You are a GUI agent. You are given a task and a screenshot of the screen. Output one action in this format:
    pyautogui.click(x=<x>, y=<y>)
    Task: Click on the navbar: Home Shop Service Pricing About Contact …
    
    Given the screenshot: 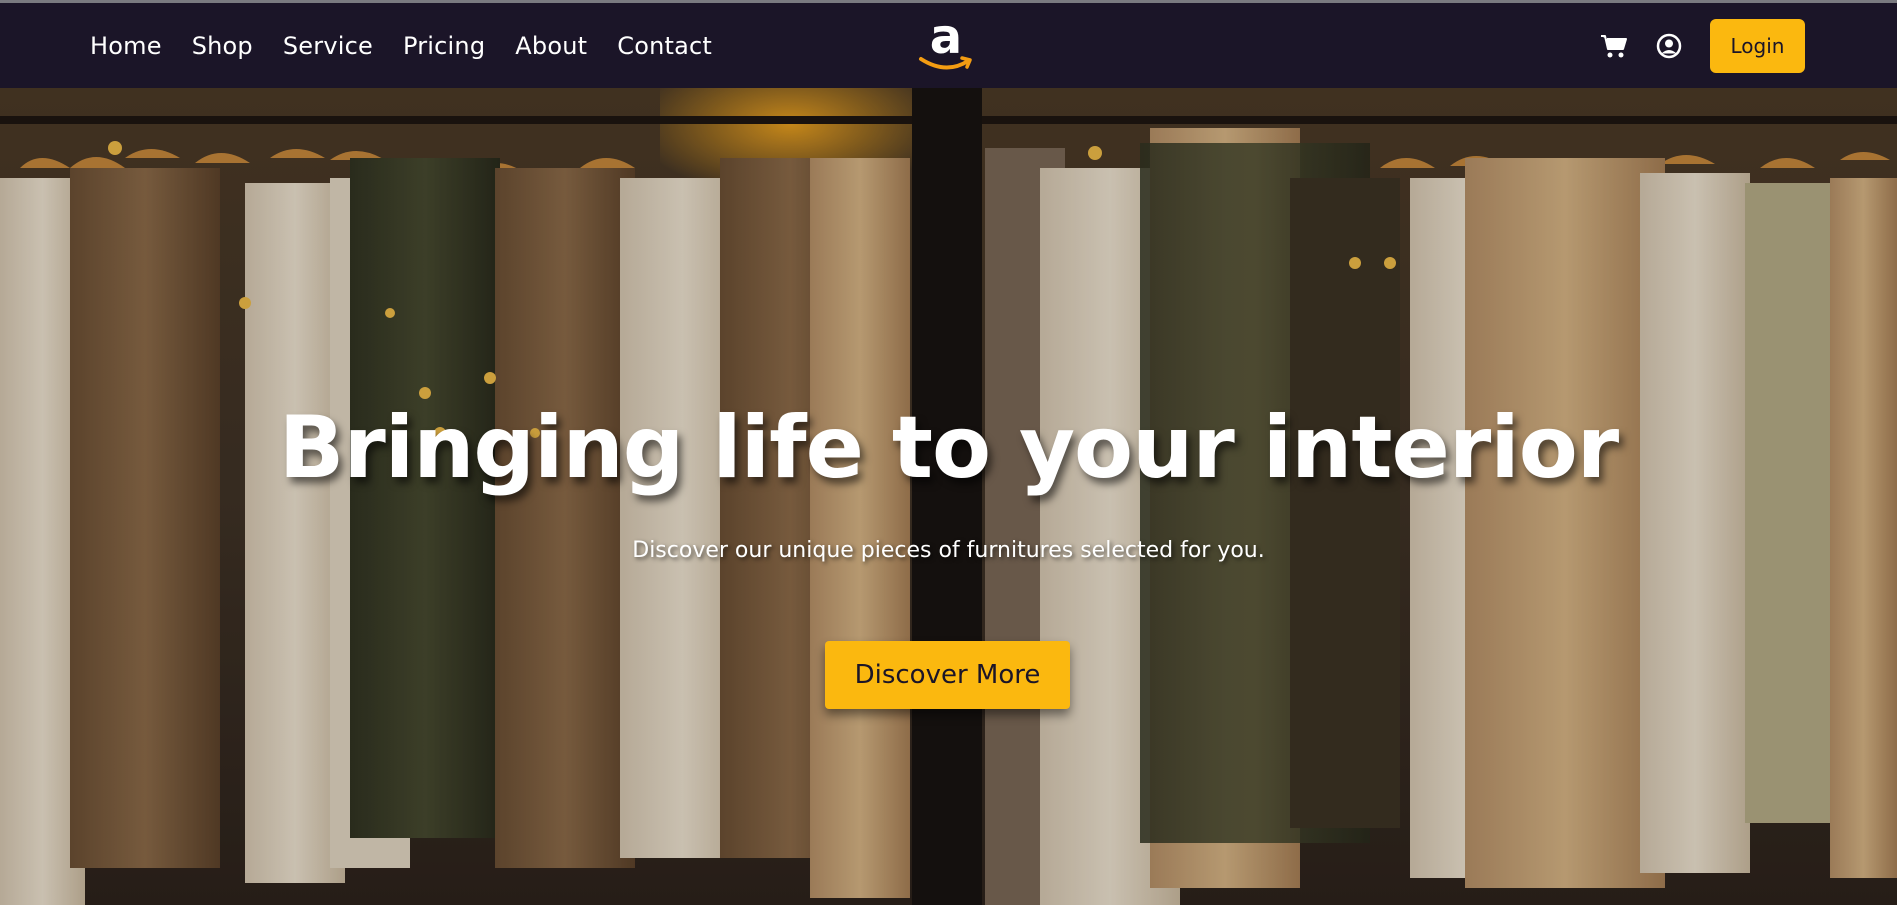 What is the action you would take?
    pyautogui.click(x=948, y=45)
    